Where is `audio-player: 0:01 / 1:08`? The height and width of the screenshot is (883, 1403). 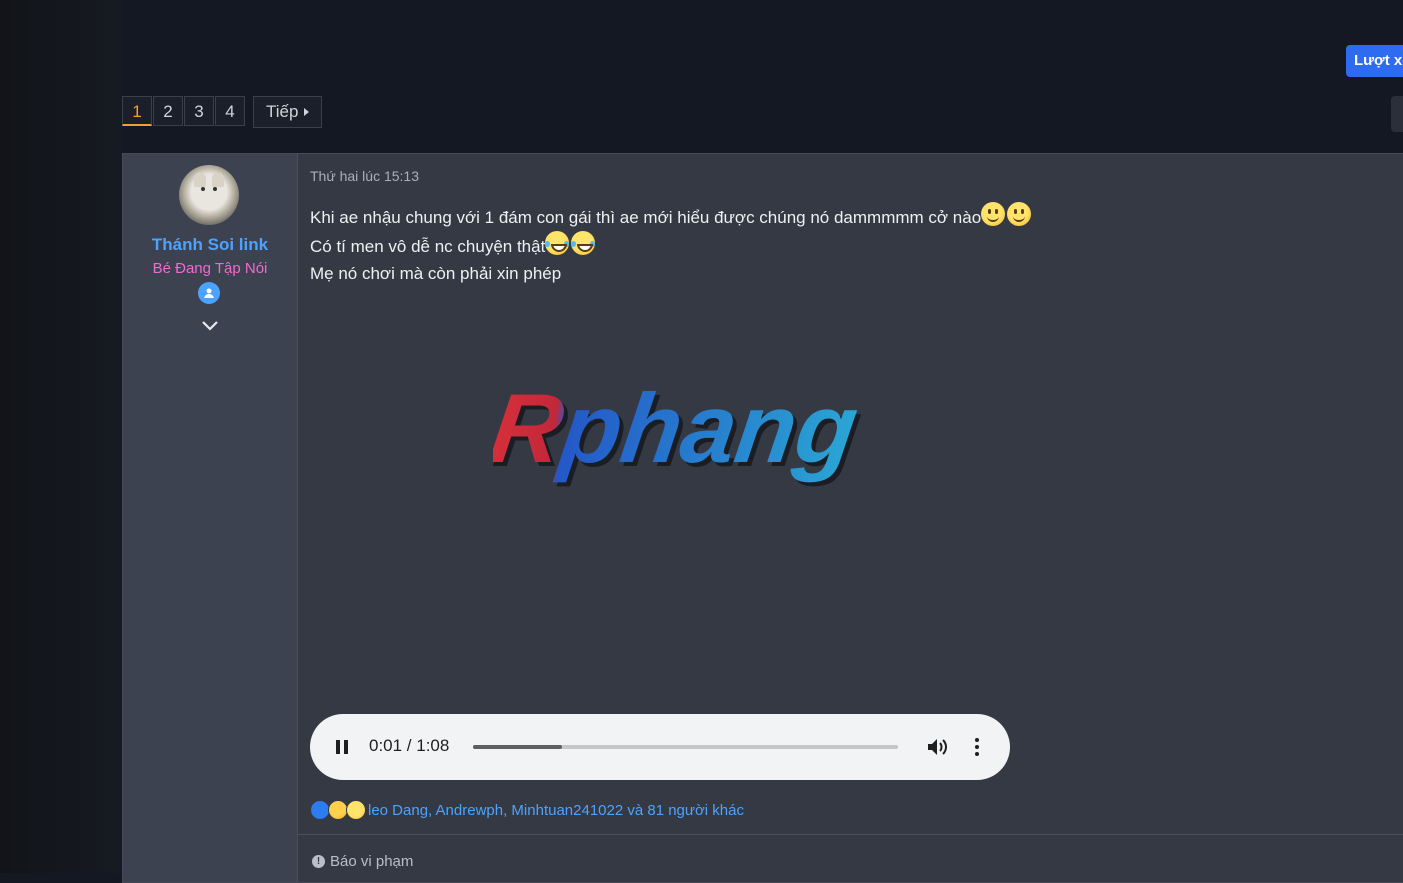
audio-player: 0:01 / 1:08 is located at coordinates (660, 747).